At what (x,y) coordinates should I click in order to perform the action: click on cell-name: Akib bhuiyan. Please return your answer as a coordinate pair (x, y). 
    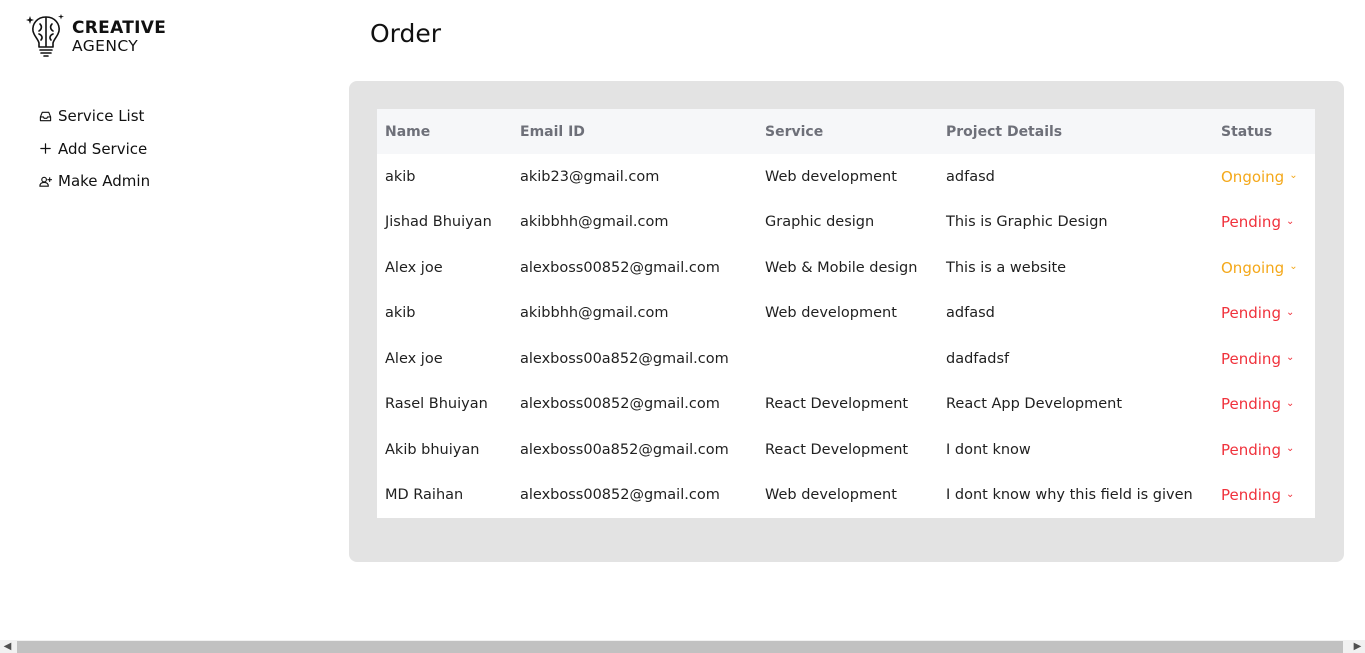
    Looking at the image, I should click on (432, 449).